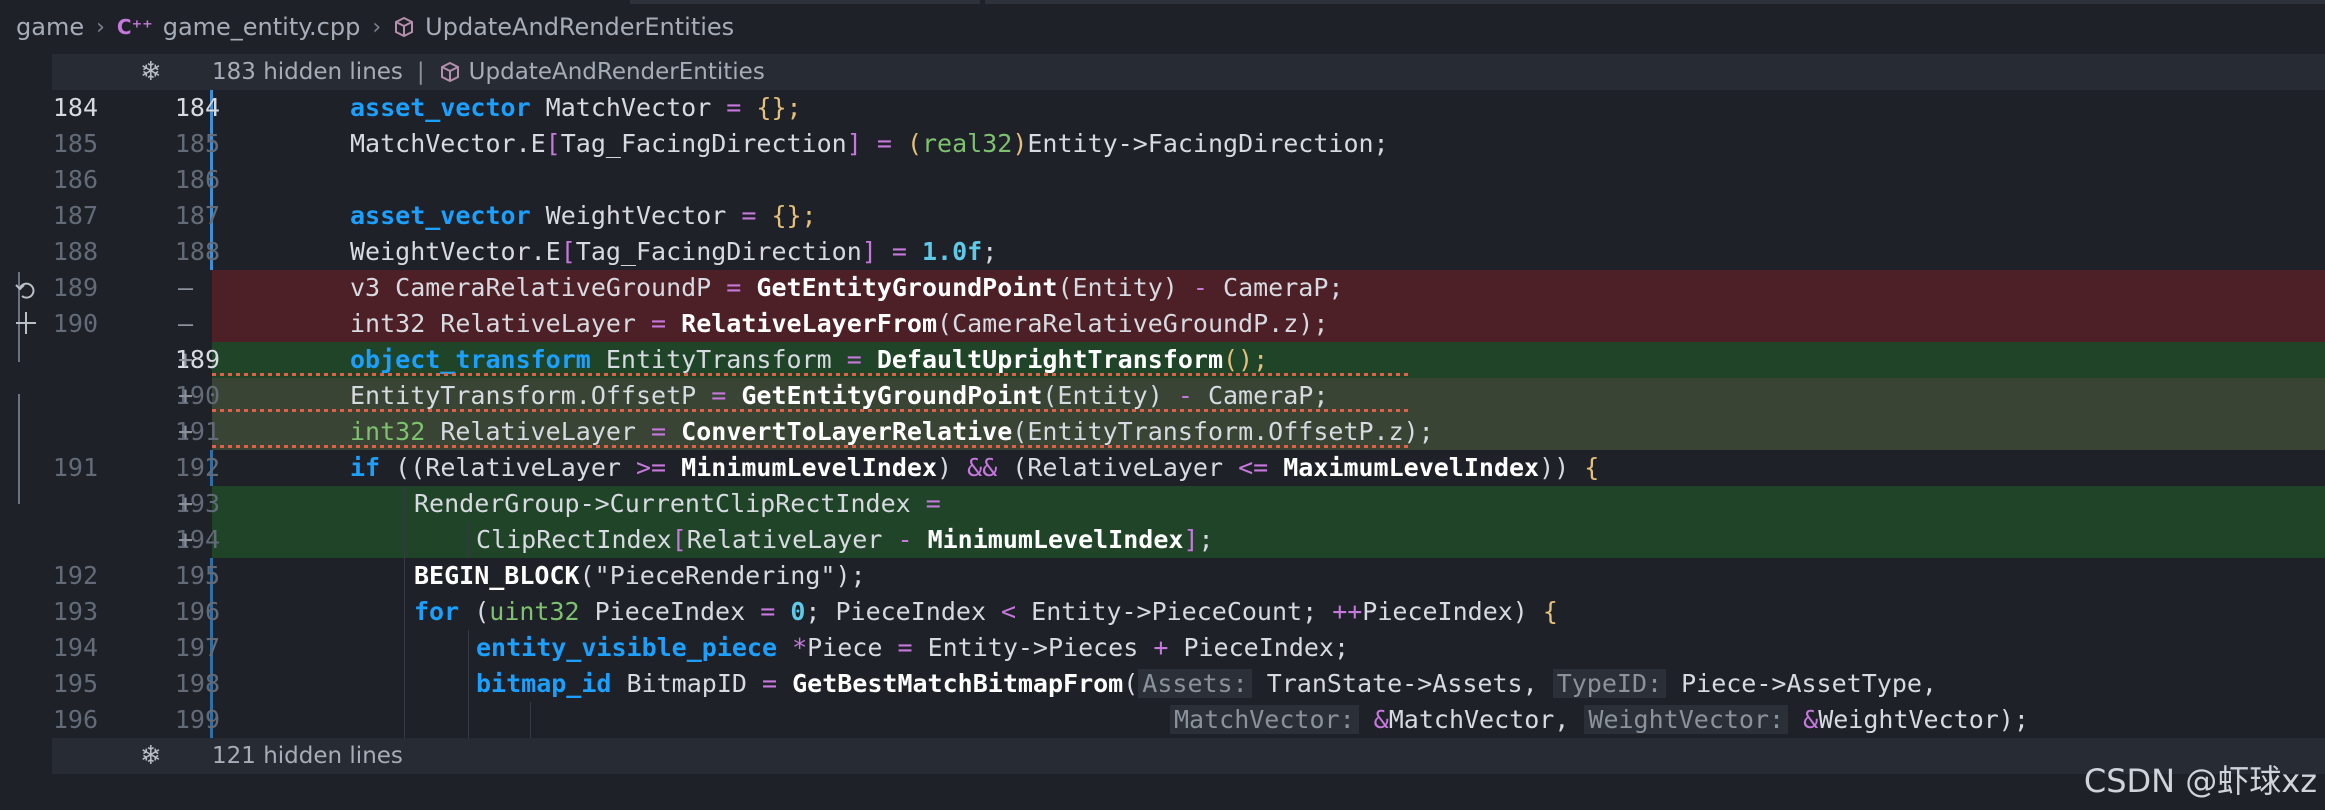  I want to click on folded-region-bottom: ❄ 121 hidden lines, so click(1188, 756).